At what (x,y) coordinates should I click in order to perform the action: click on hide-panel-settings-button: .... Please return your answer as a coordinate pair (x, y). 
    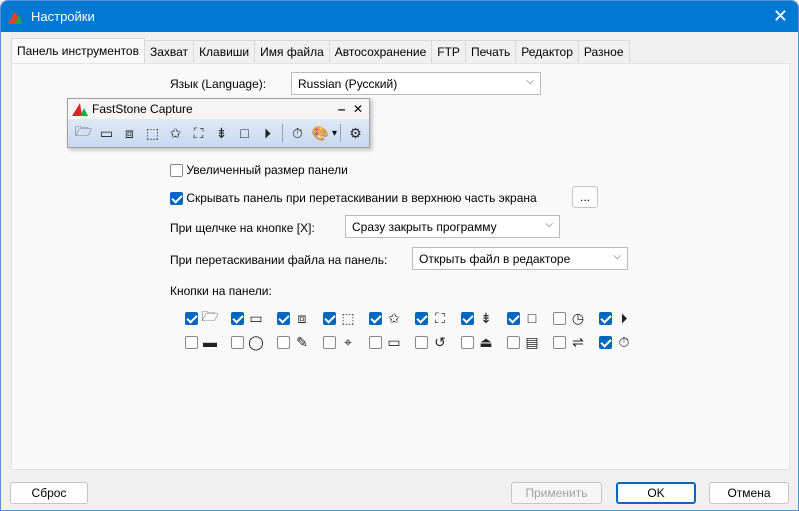
    Looking at the image, I should click on (585, 197).